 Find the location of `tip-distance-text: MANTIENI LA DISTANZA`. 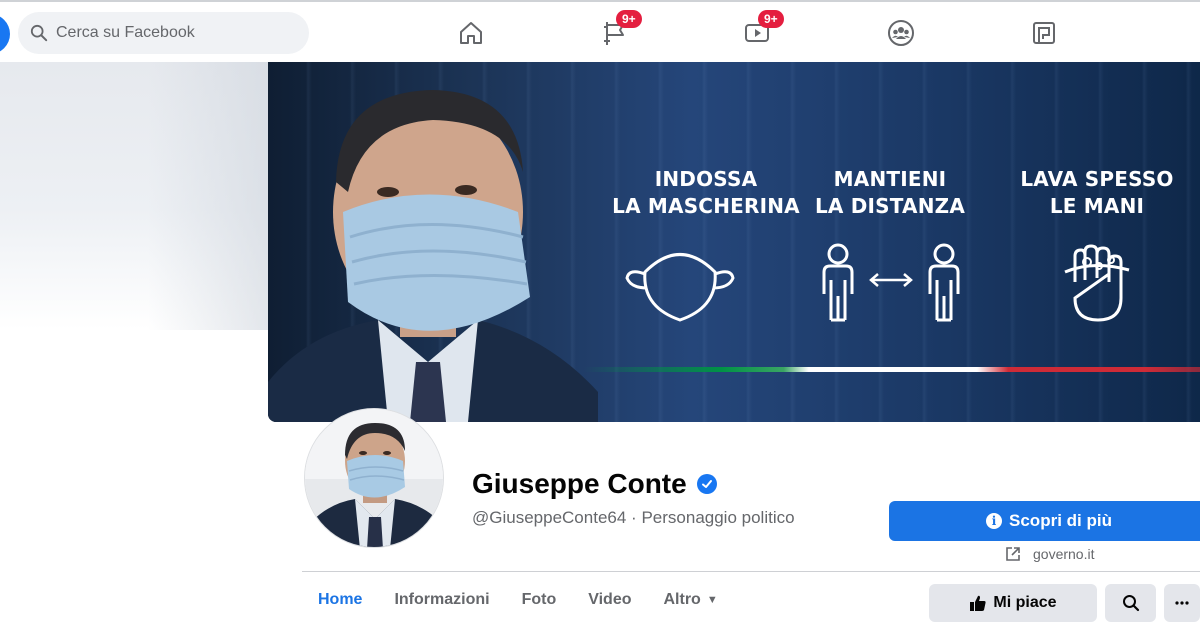

tip-distance-text: MANTIENI LA DISTANZA is located at coordinates (890, 193).